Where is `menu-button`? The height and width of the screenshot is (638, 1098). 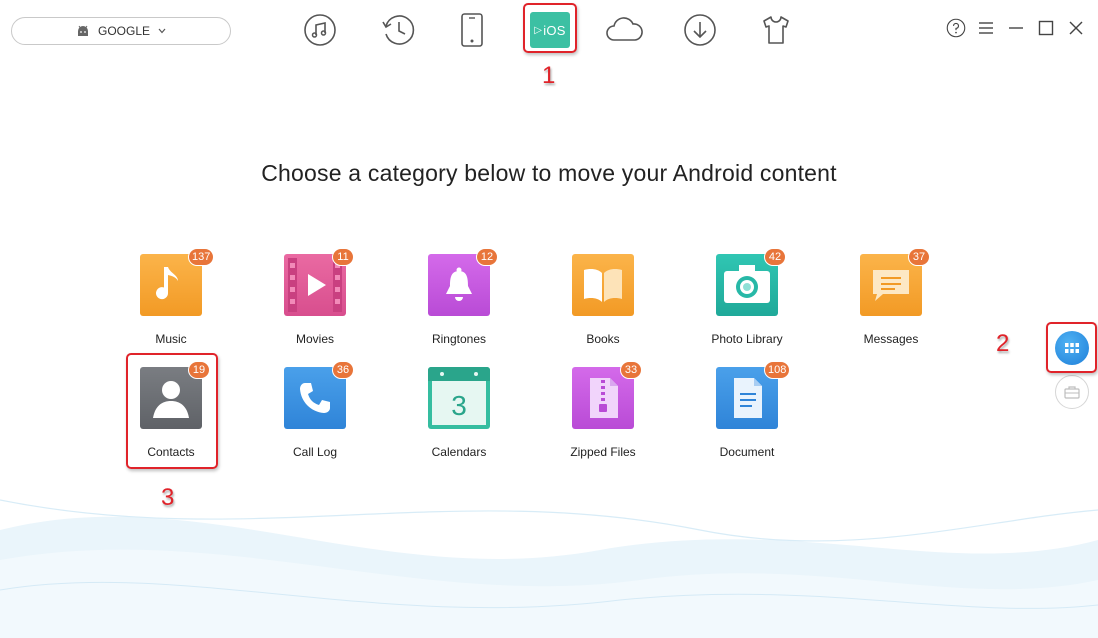
menu-button is located at coordinates (986, 28).